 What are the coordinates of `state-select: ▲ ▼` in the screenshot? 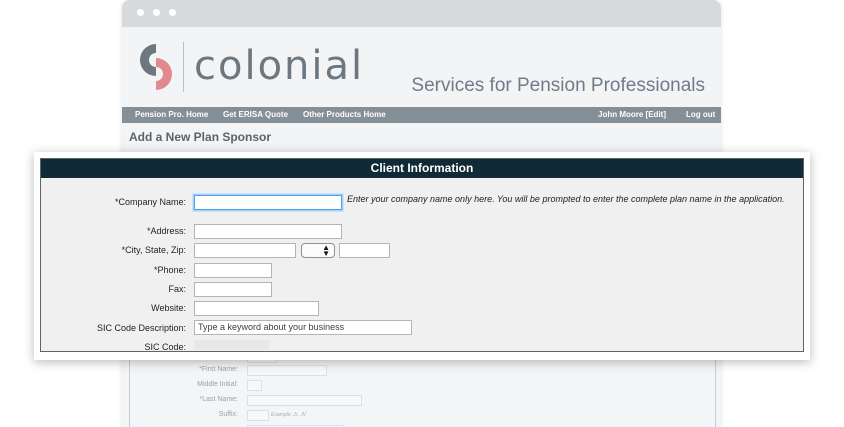 It's located at (318, 250).